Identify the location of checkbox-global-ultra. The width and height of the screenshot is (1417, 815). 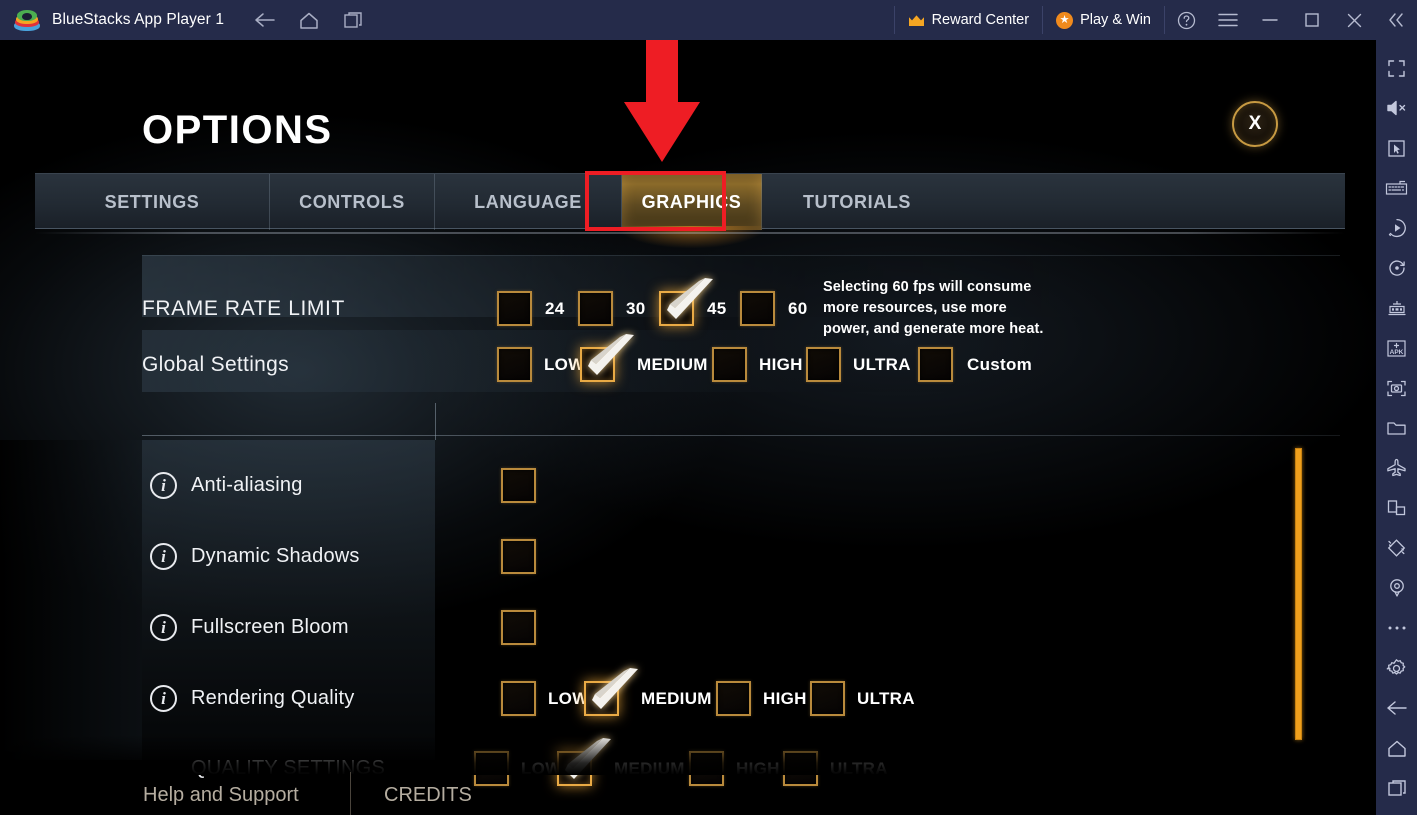
(823, 364).